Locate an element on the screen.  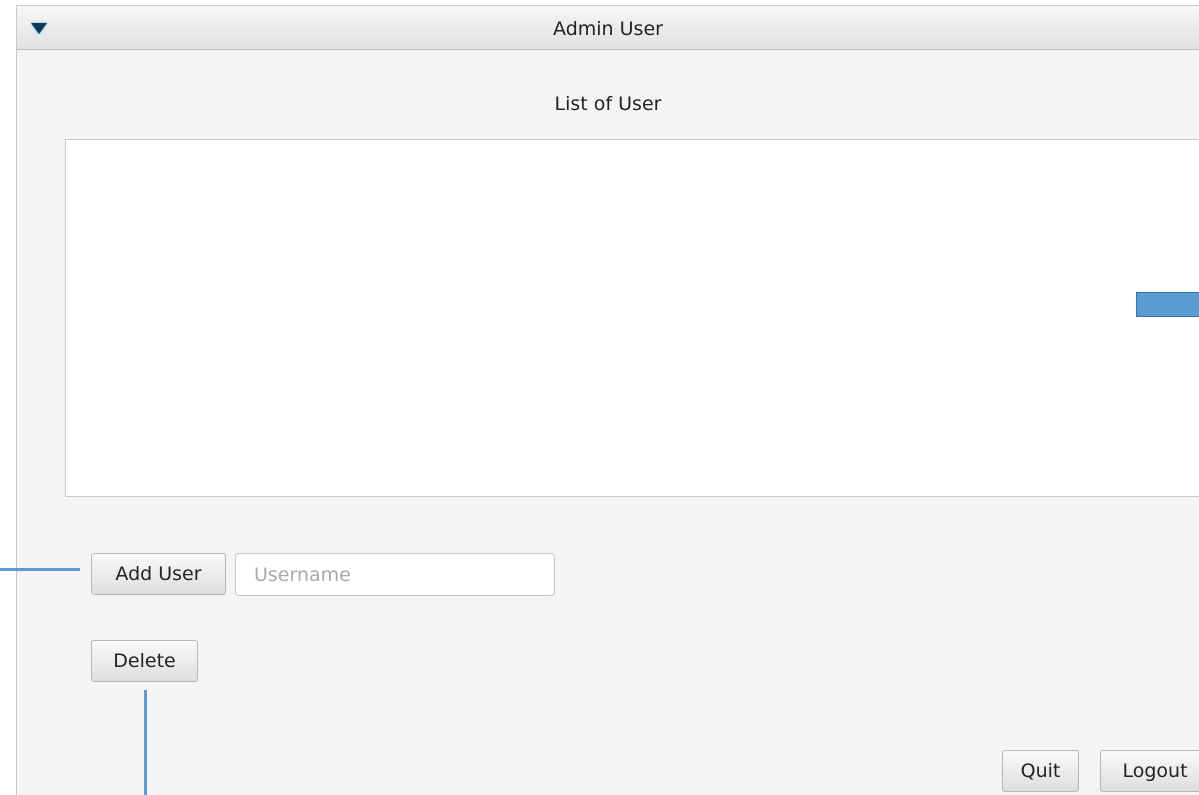
user-list-label: List of User is located at coordinates (608, 104).